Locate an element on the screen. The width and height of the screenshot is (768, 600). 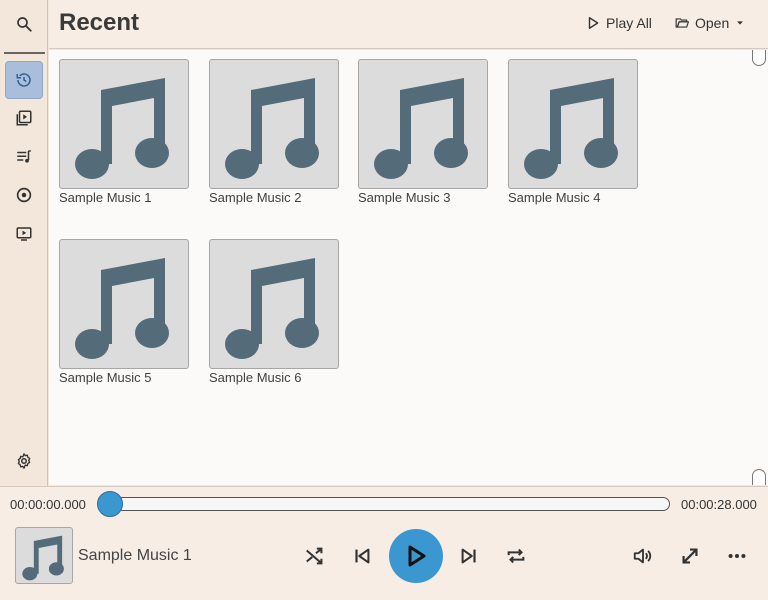
caret-down-icon is located at coordinates (740, 23).